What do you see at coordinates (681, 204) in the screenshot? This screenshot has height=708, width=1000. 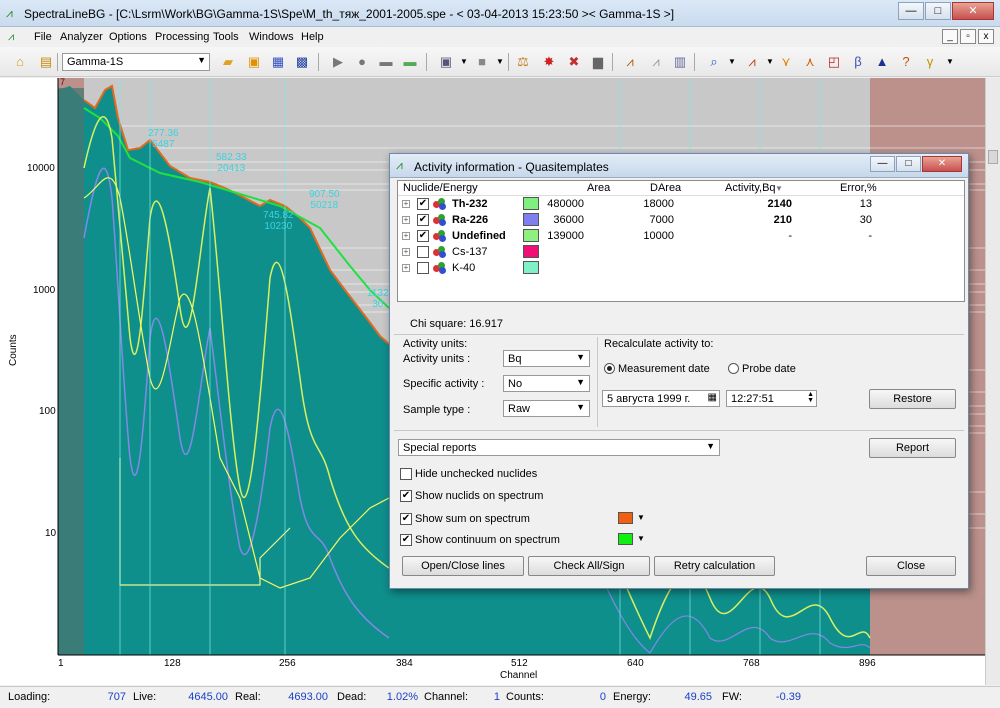 I see `table-row: + ✔ Th-232 480000 18000 2140 13` at bounding box center [681, 204].